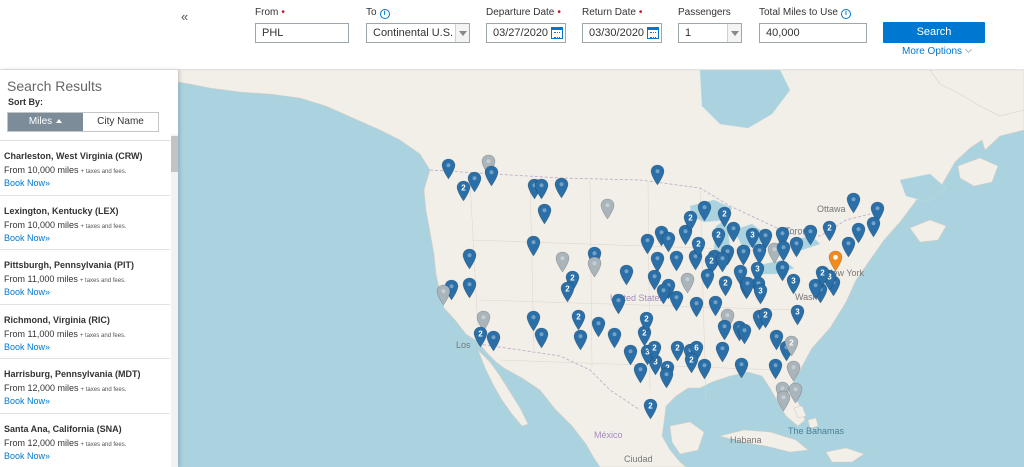  What do you see at coordinates (622, 33) in the screenshot?
I see `return-date-input: 03/30/2020` at bounding box center [622, 33].